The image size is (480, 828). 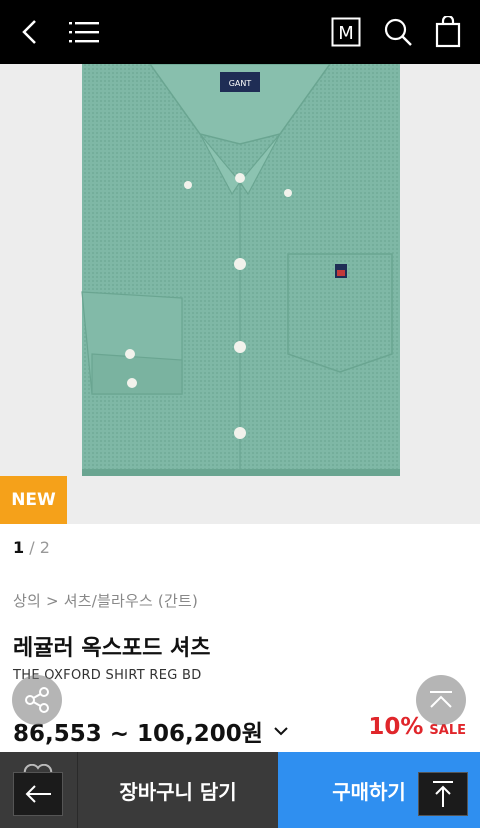 I want to click on arrow-left-icon, so click(x=38, y=794).